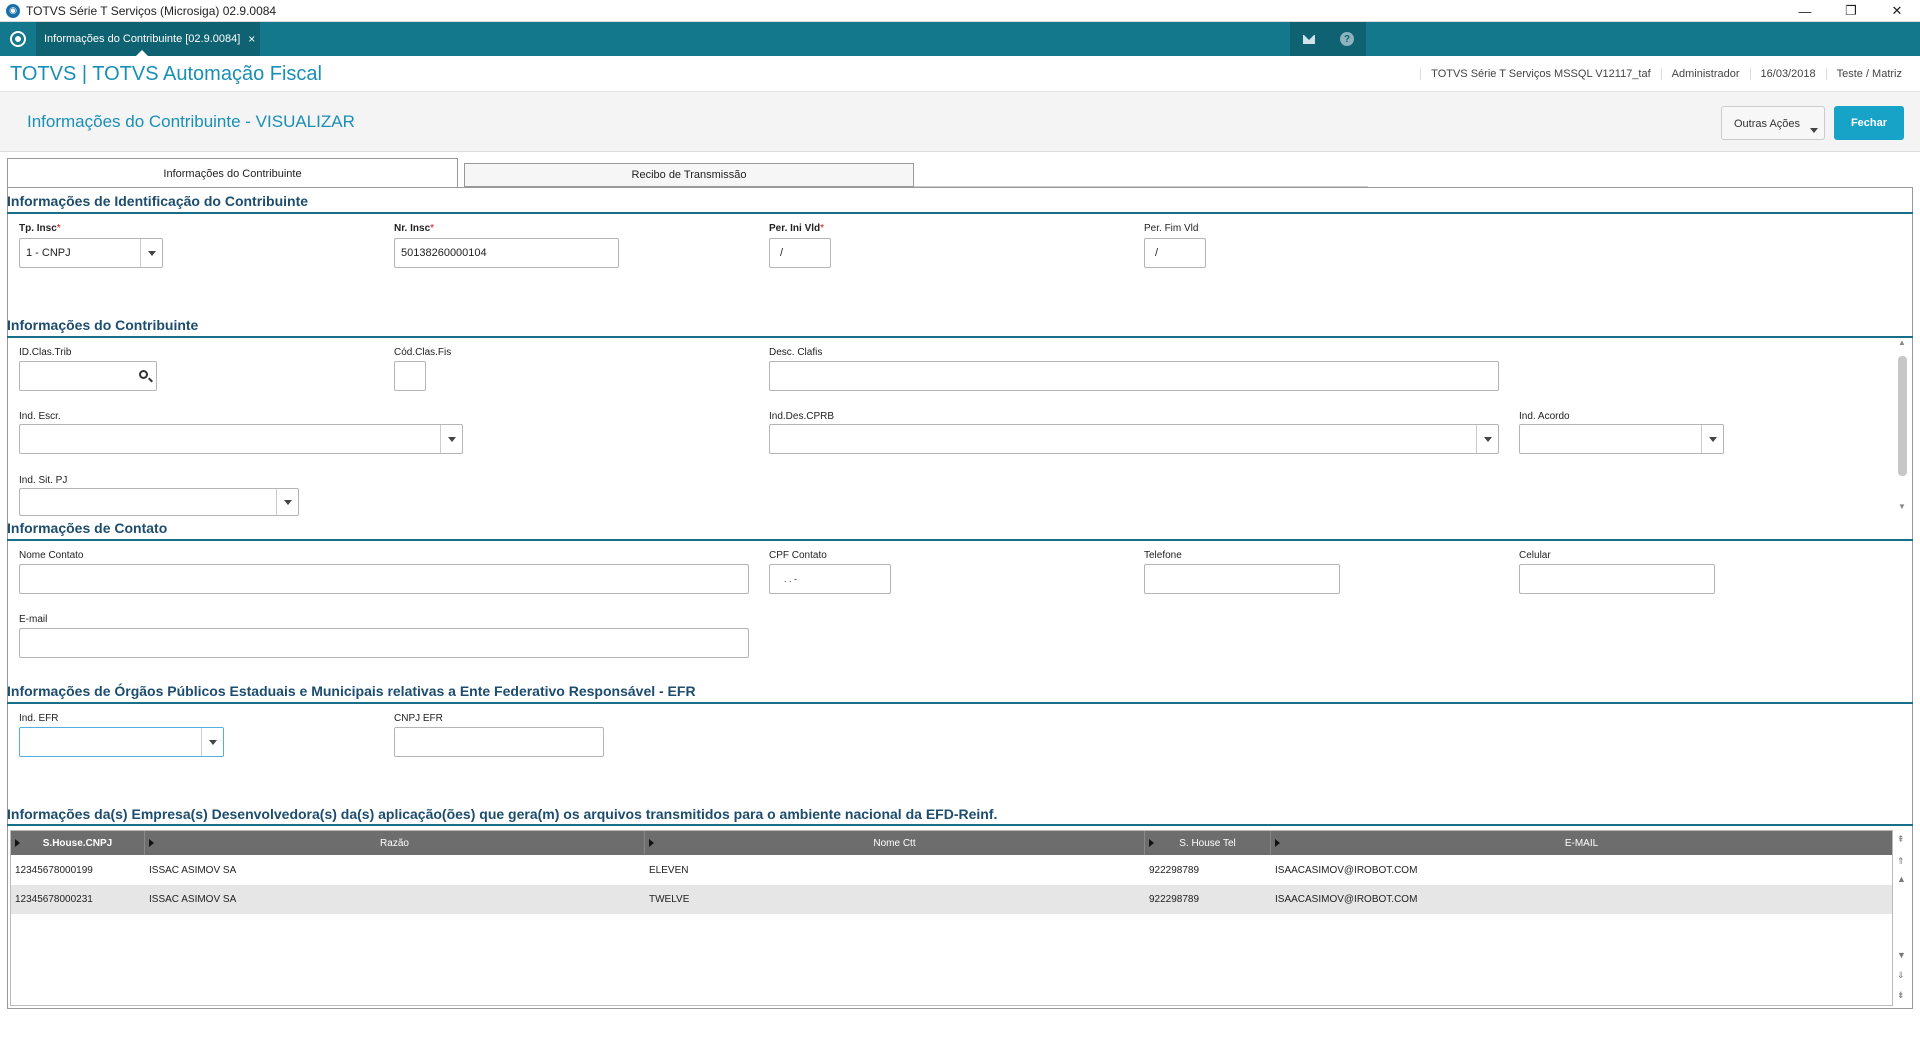 This screenshot has height=1040, width=1920. What do you see at coordinates (142, 39) in the screenshot?
I see `document-tab-label: Informações do Contribuinte [02.9.0084]` at bounding box center [142, 39].